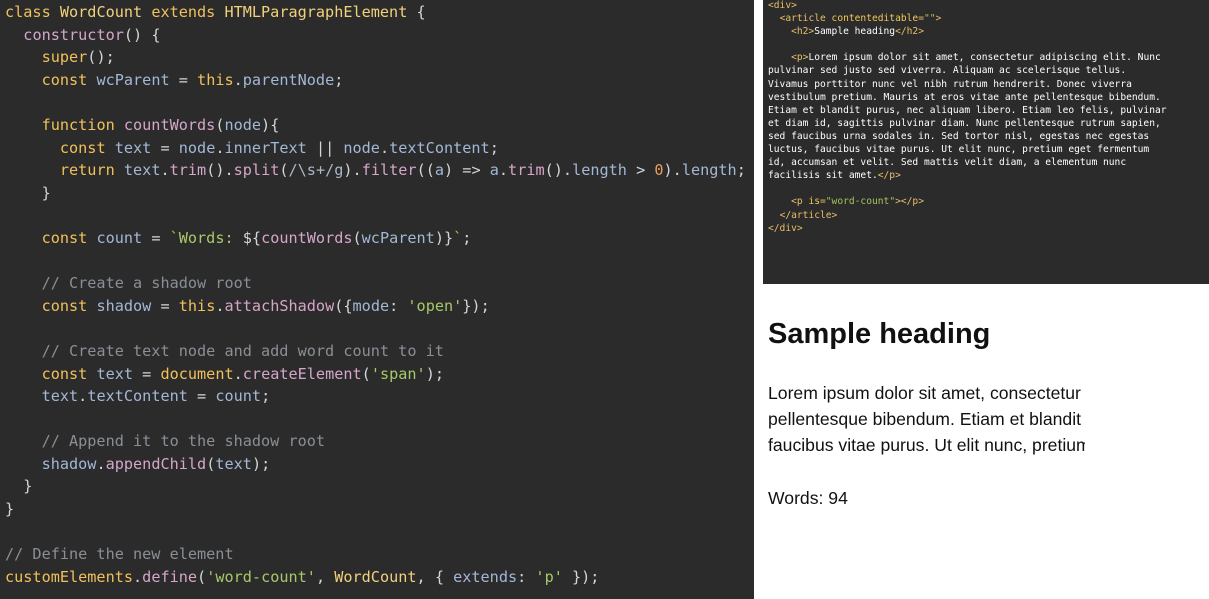  What do you see at coordinates (361, 147) in the screenshot?
I see `js-token: node` at bounding box center [361, 147].